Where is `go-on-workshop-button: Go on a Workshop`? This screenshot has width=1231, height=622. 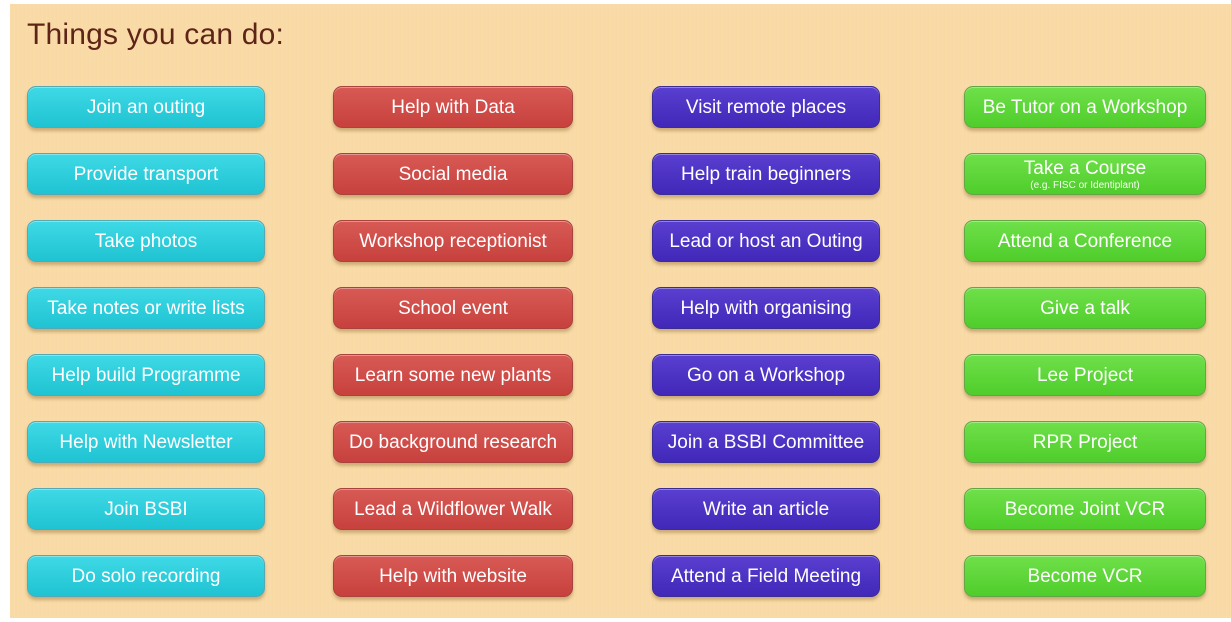
go-on-workshop-button: Go on a Workshop is located at coordinates (766, 375).